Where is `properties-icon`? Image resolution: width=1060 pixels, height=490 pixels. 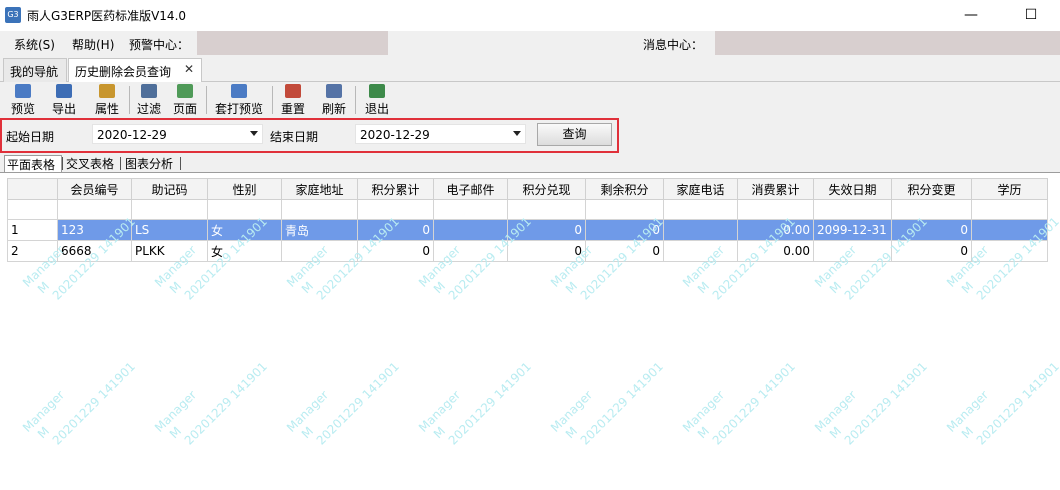 properties-icon is located at coordinates (107, 91).